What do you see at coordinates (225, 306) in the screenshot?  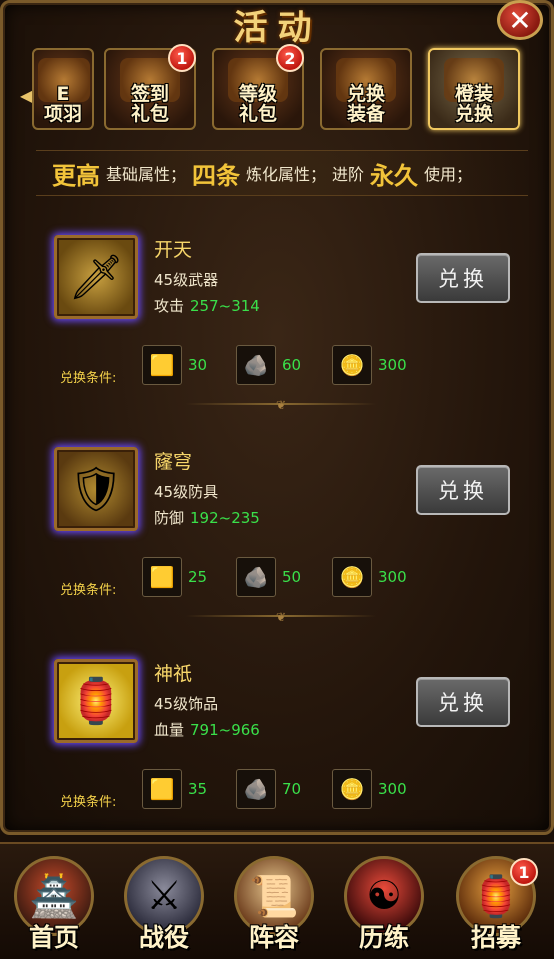 I see `stat-value: 257~314` at bounding box center [225, 306].